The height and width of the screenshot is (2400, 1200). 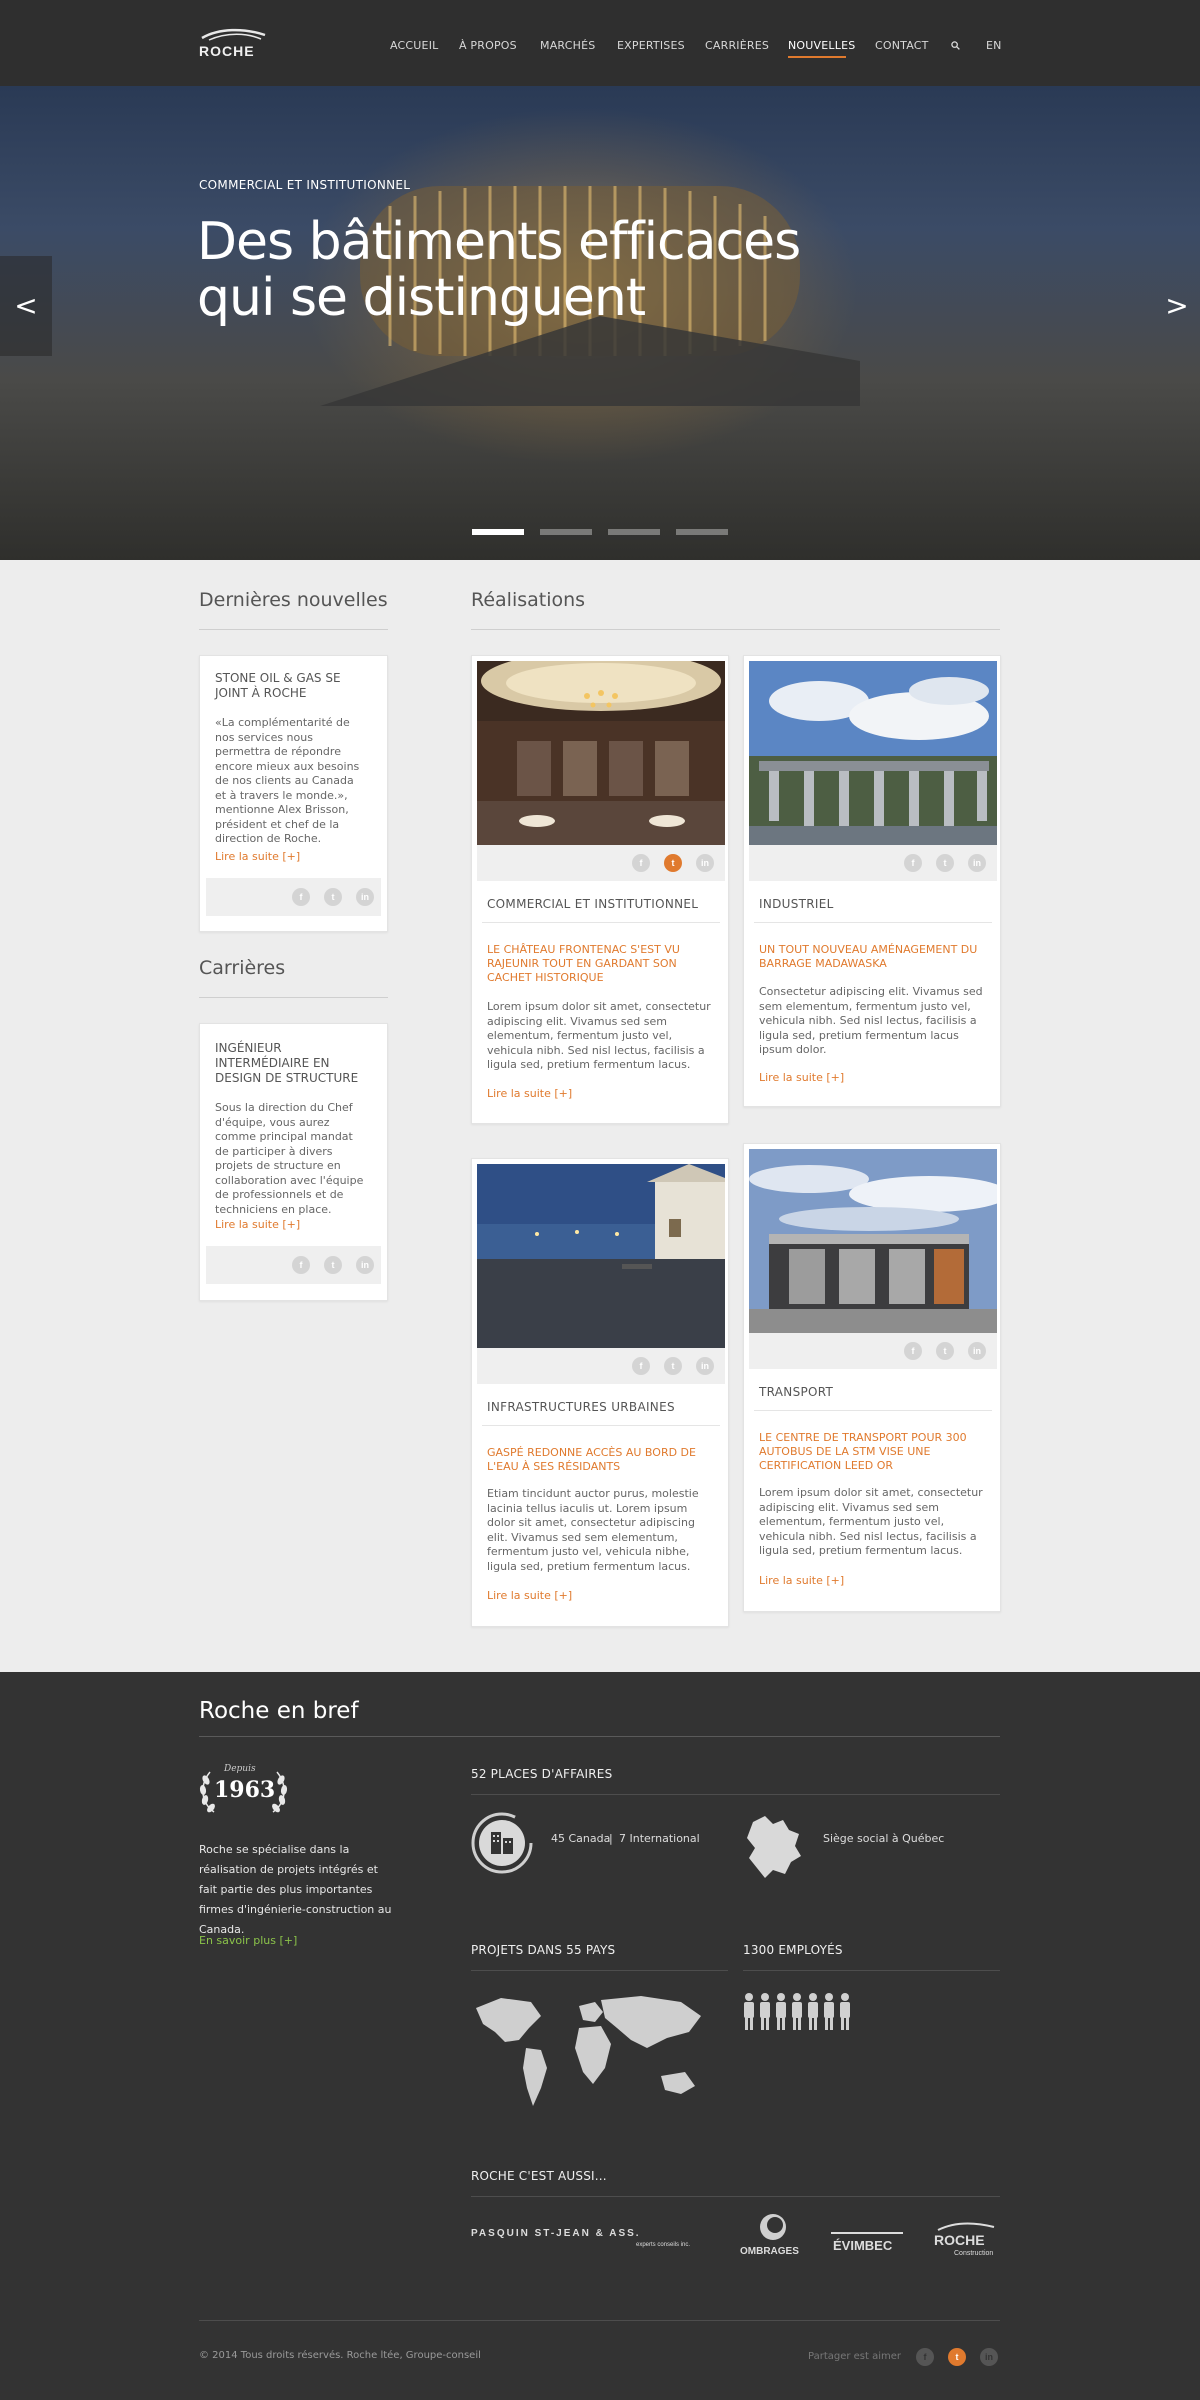 What do you see at coordinates (602, 532) in the screenshot?
I see `carousel-indicators` at bounding box center [602, 532].